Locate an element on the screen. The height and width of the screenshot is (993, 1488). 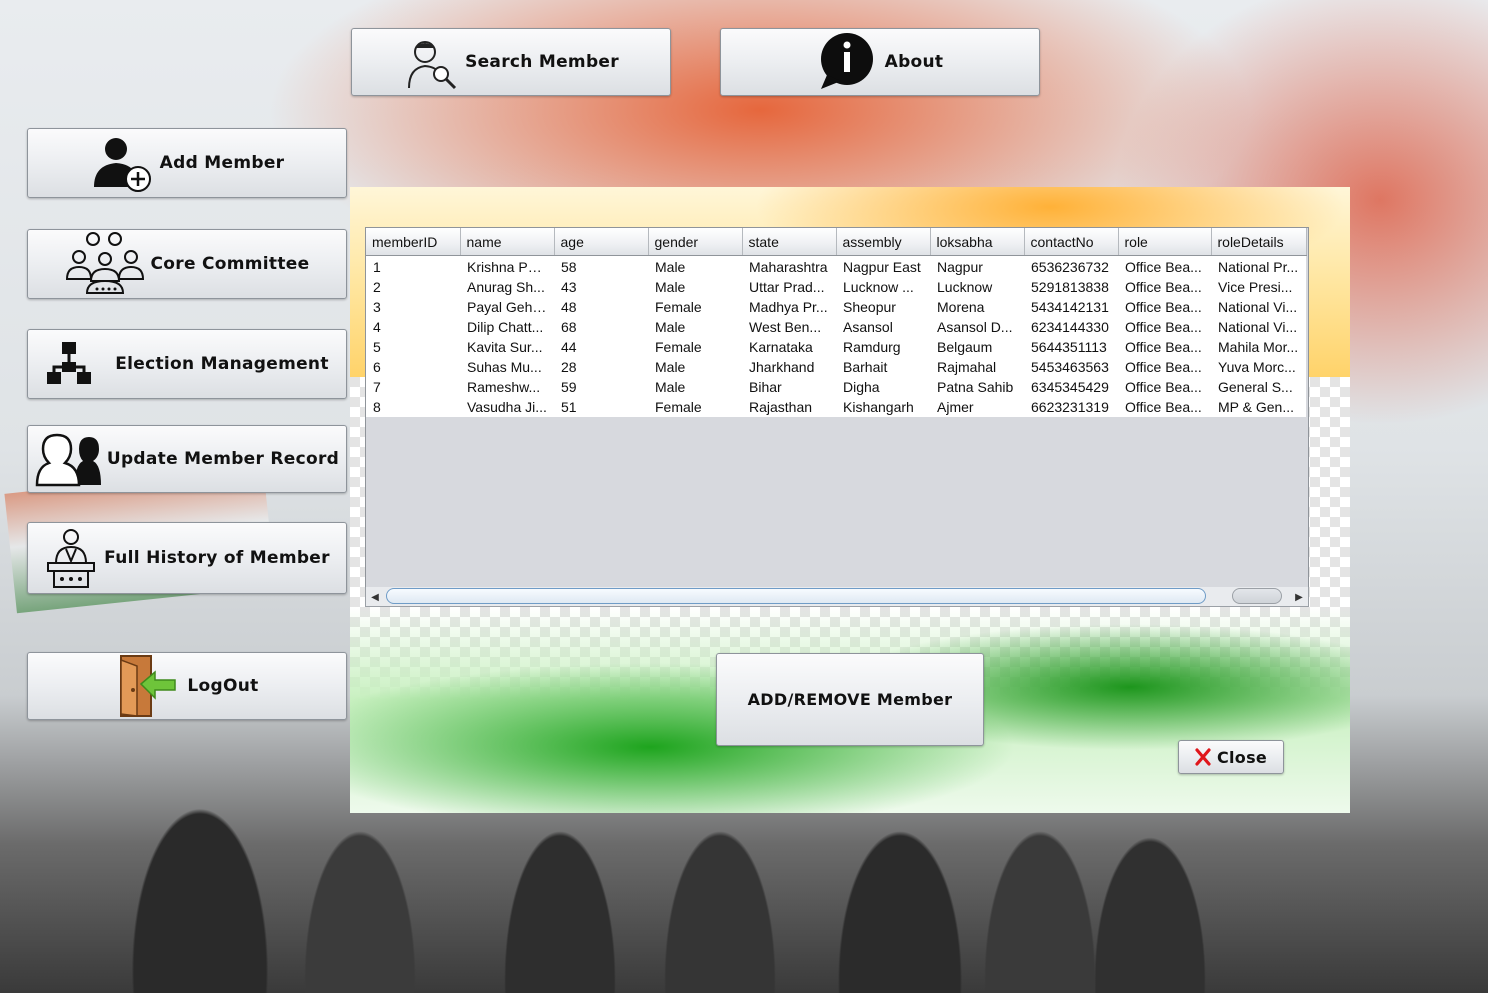
table-cell-memberID: 1 is located at coordinates (413, 266).